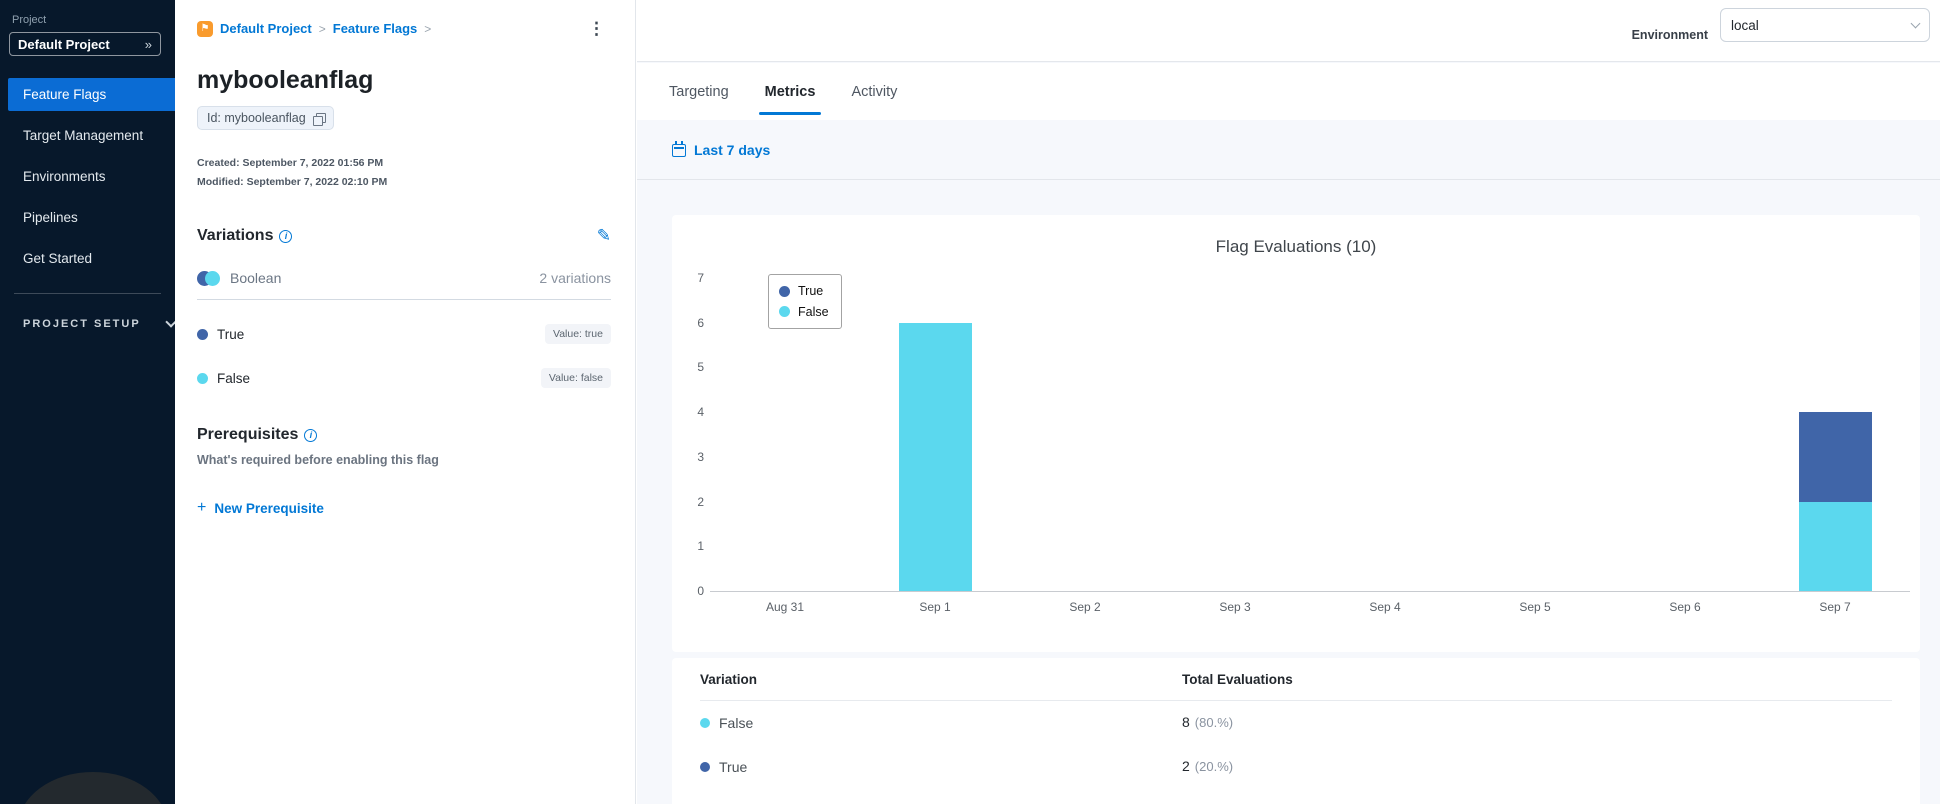  I want to click on table-percent-value: (80.%), so click(1214, 722).